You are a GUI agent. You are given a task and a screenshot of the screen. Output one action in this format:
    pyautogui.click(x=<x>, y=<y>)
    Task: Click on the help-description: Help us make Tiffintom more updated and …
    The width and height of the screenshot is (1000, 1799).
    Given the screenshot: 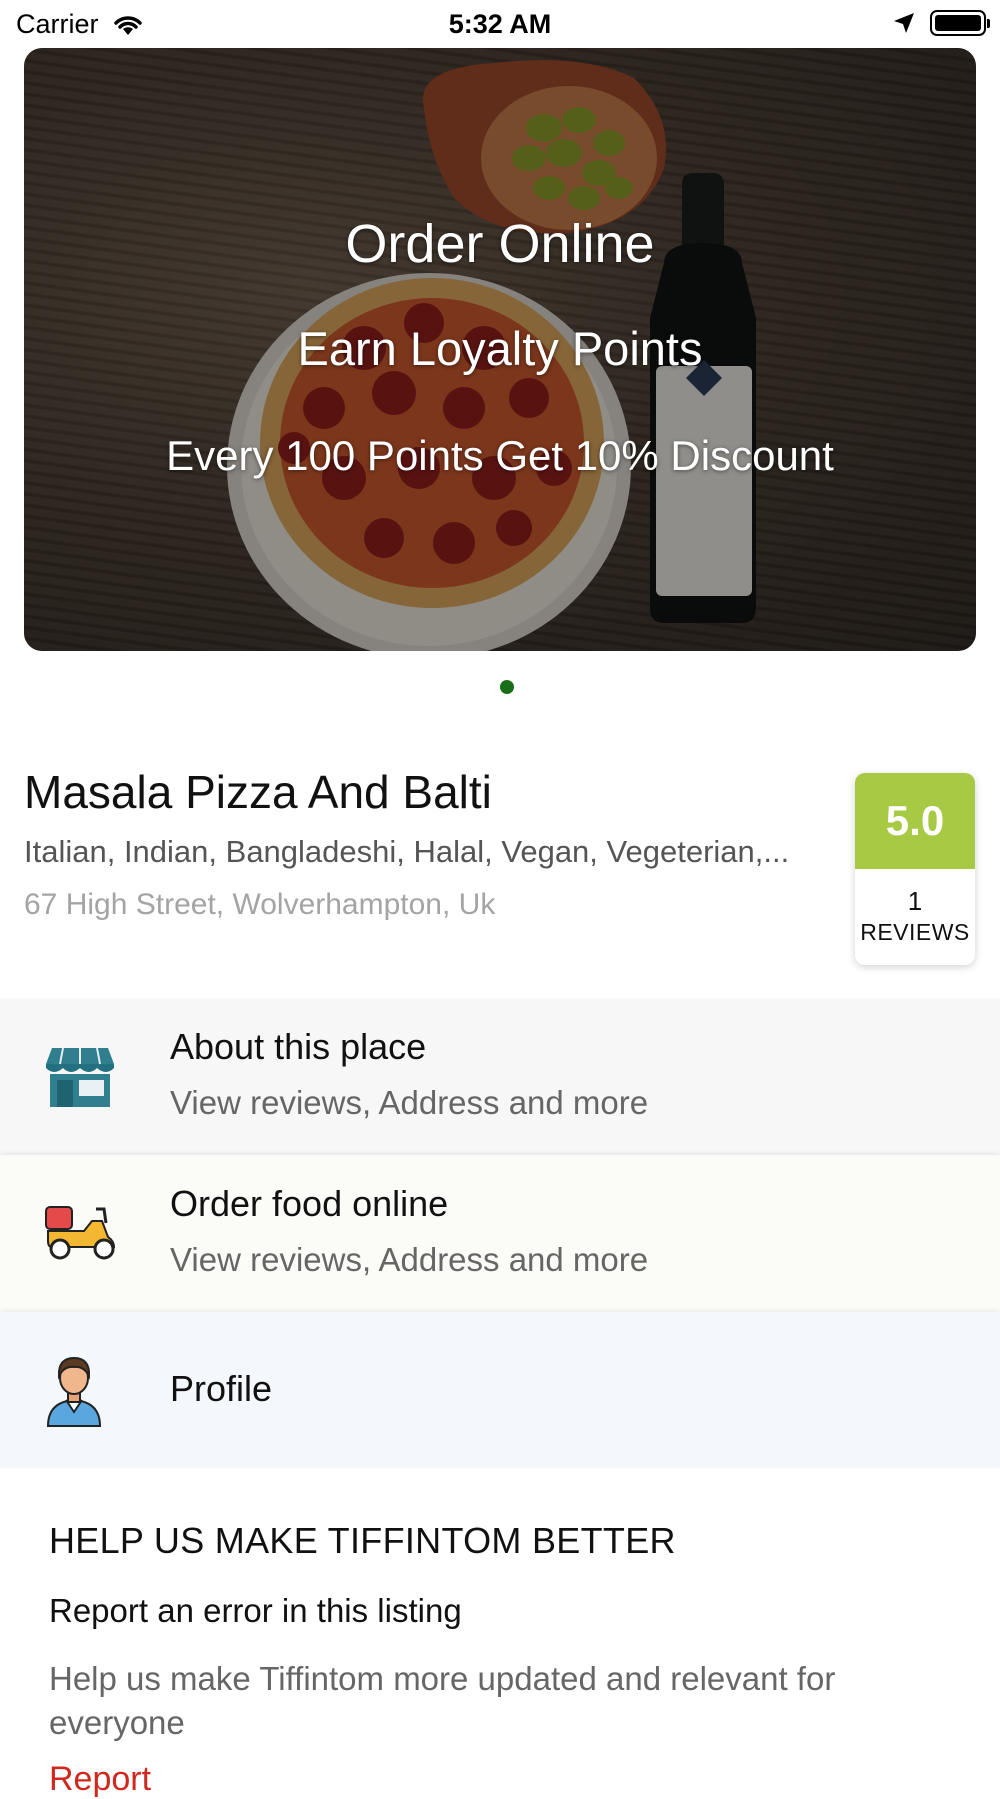 What is the action you would take?
    pyautogui.click(x=442, y=1700)
    